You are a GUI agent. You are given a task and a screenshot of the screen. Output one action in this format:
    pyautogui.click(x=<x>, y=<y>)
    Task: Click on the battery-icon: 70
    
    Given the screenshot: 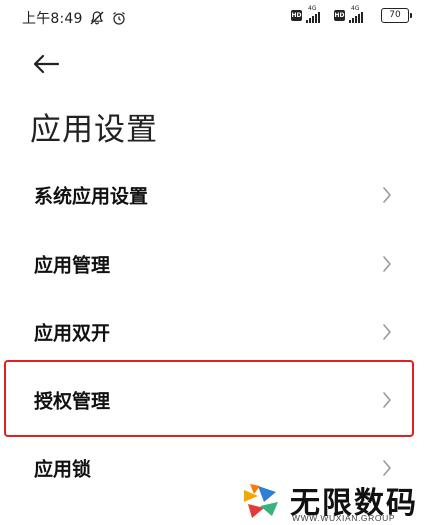 What is the action you would take?
    pyautogui.click(x=396, y=15)
    